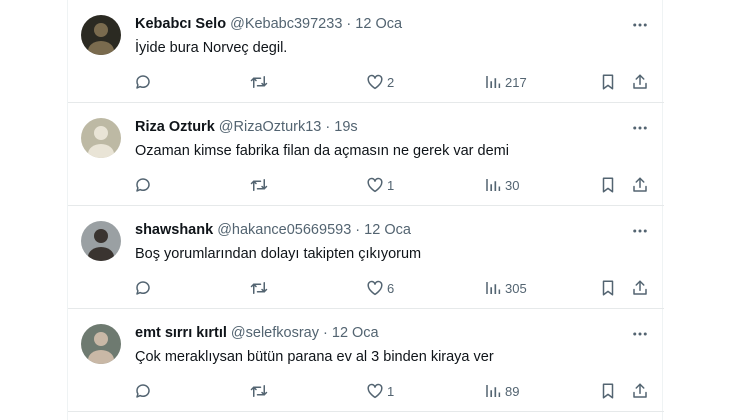 This screenshot has height=420, width=730. I want to click on views-button: 30, so click(501, 185).